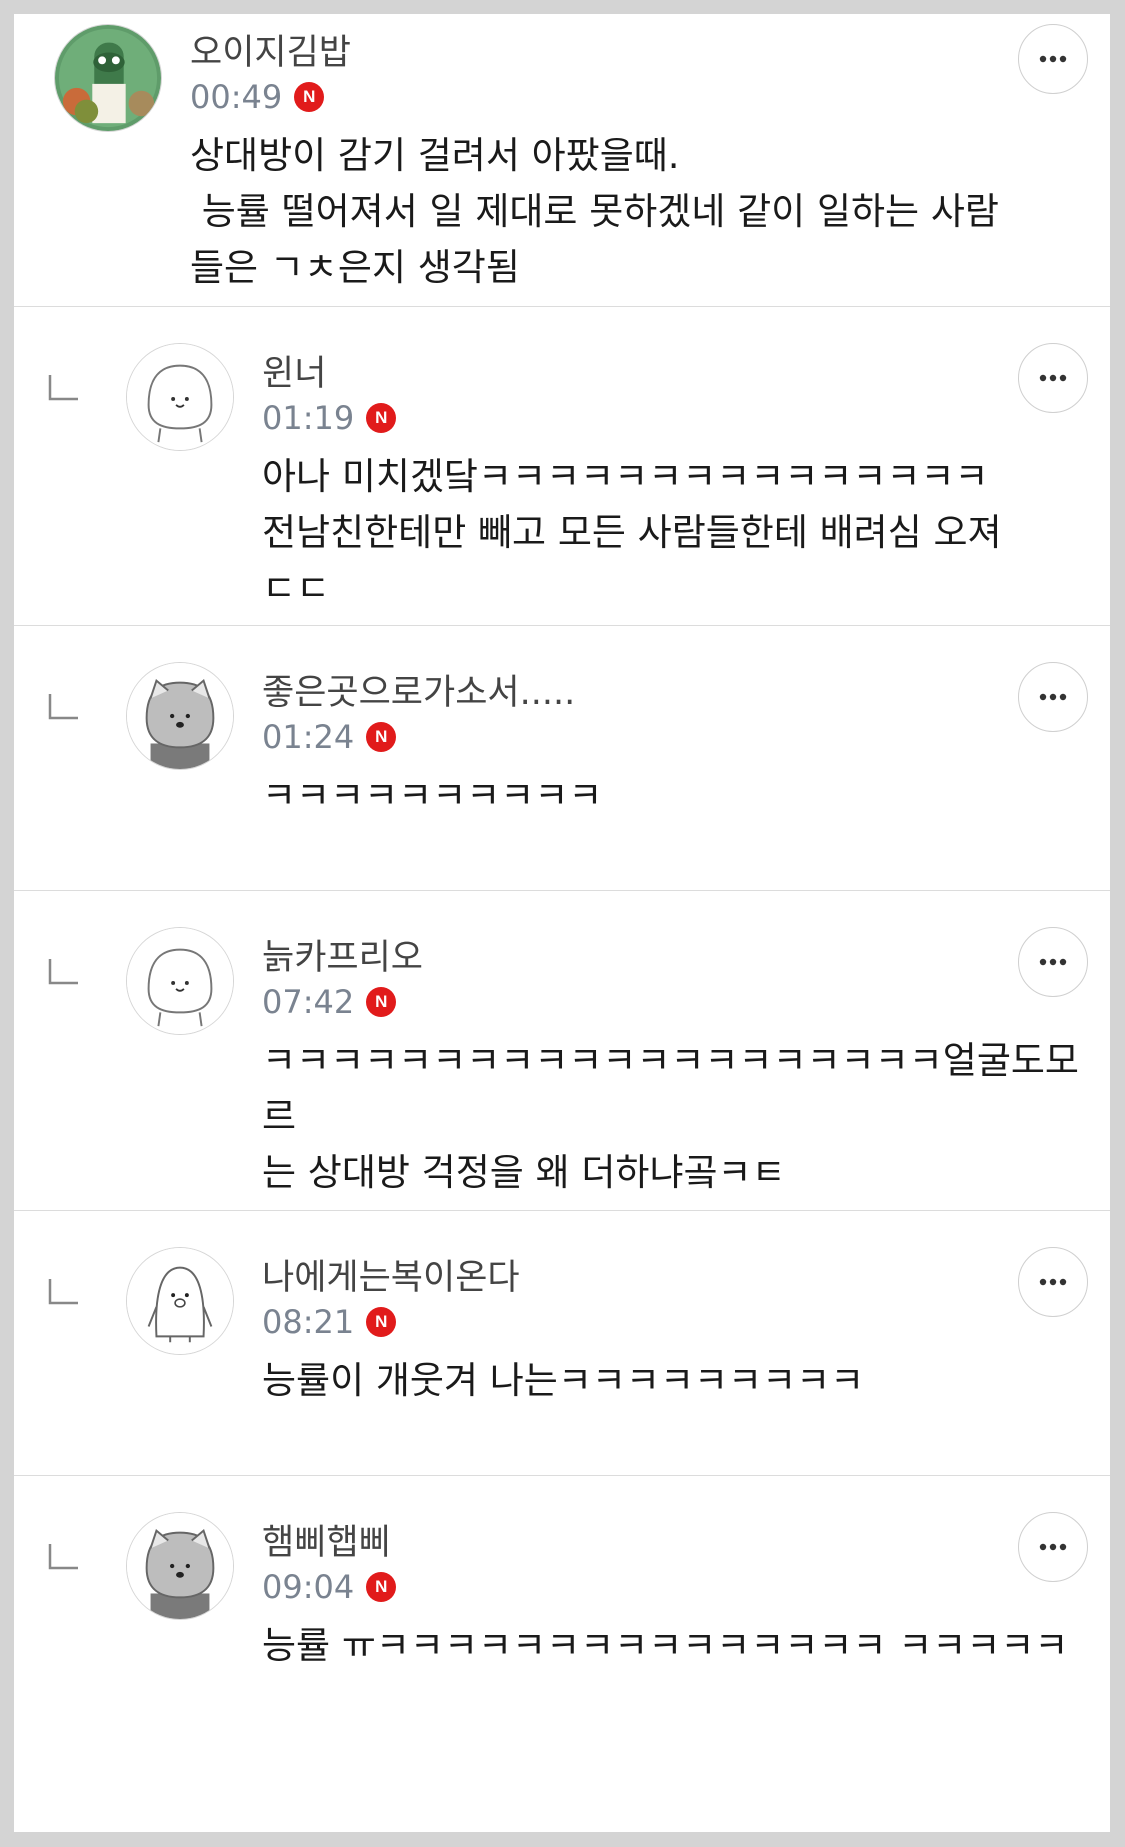  I want to click on comment-meta: 07:42 N, so click(329, 1002).